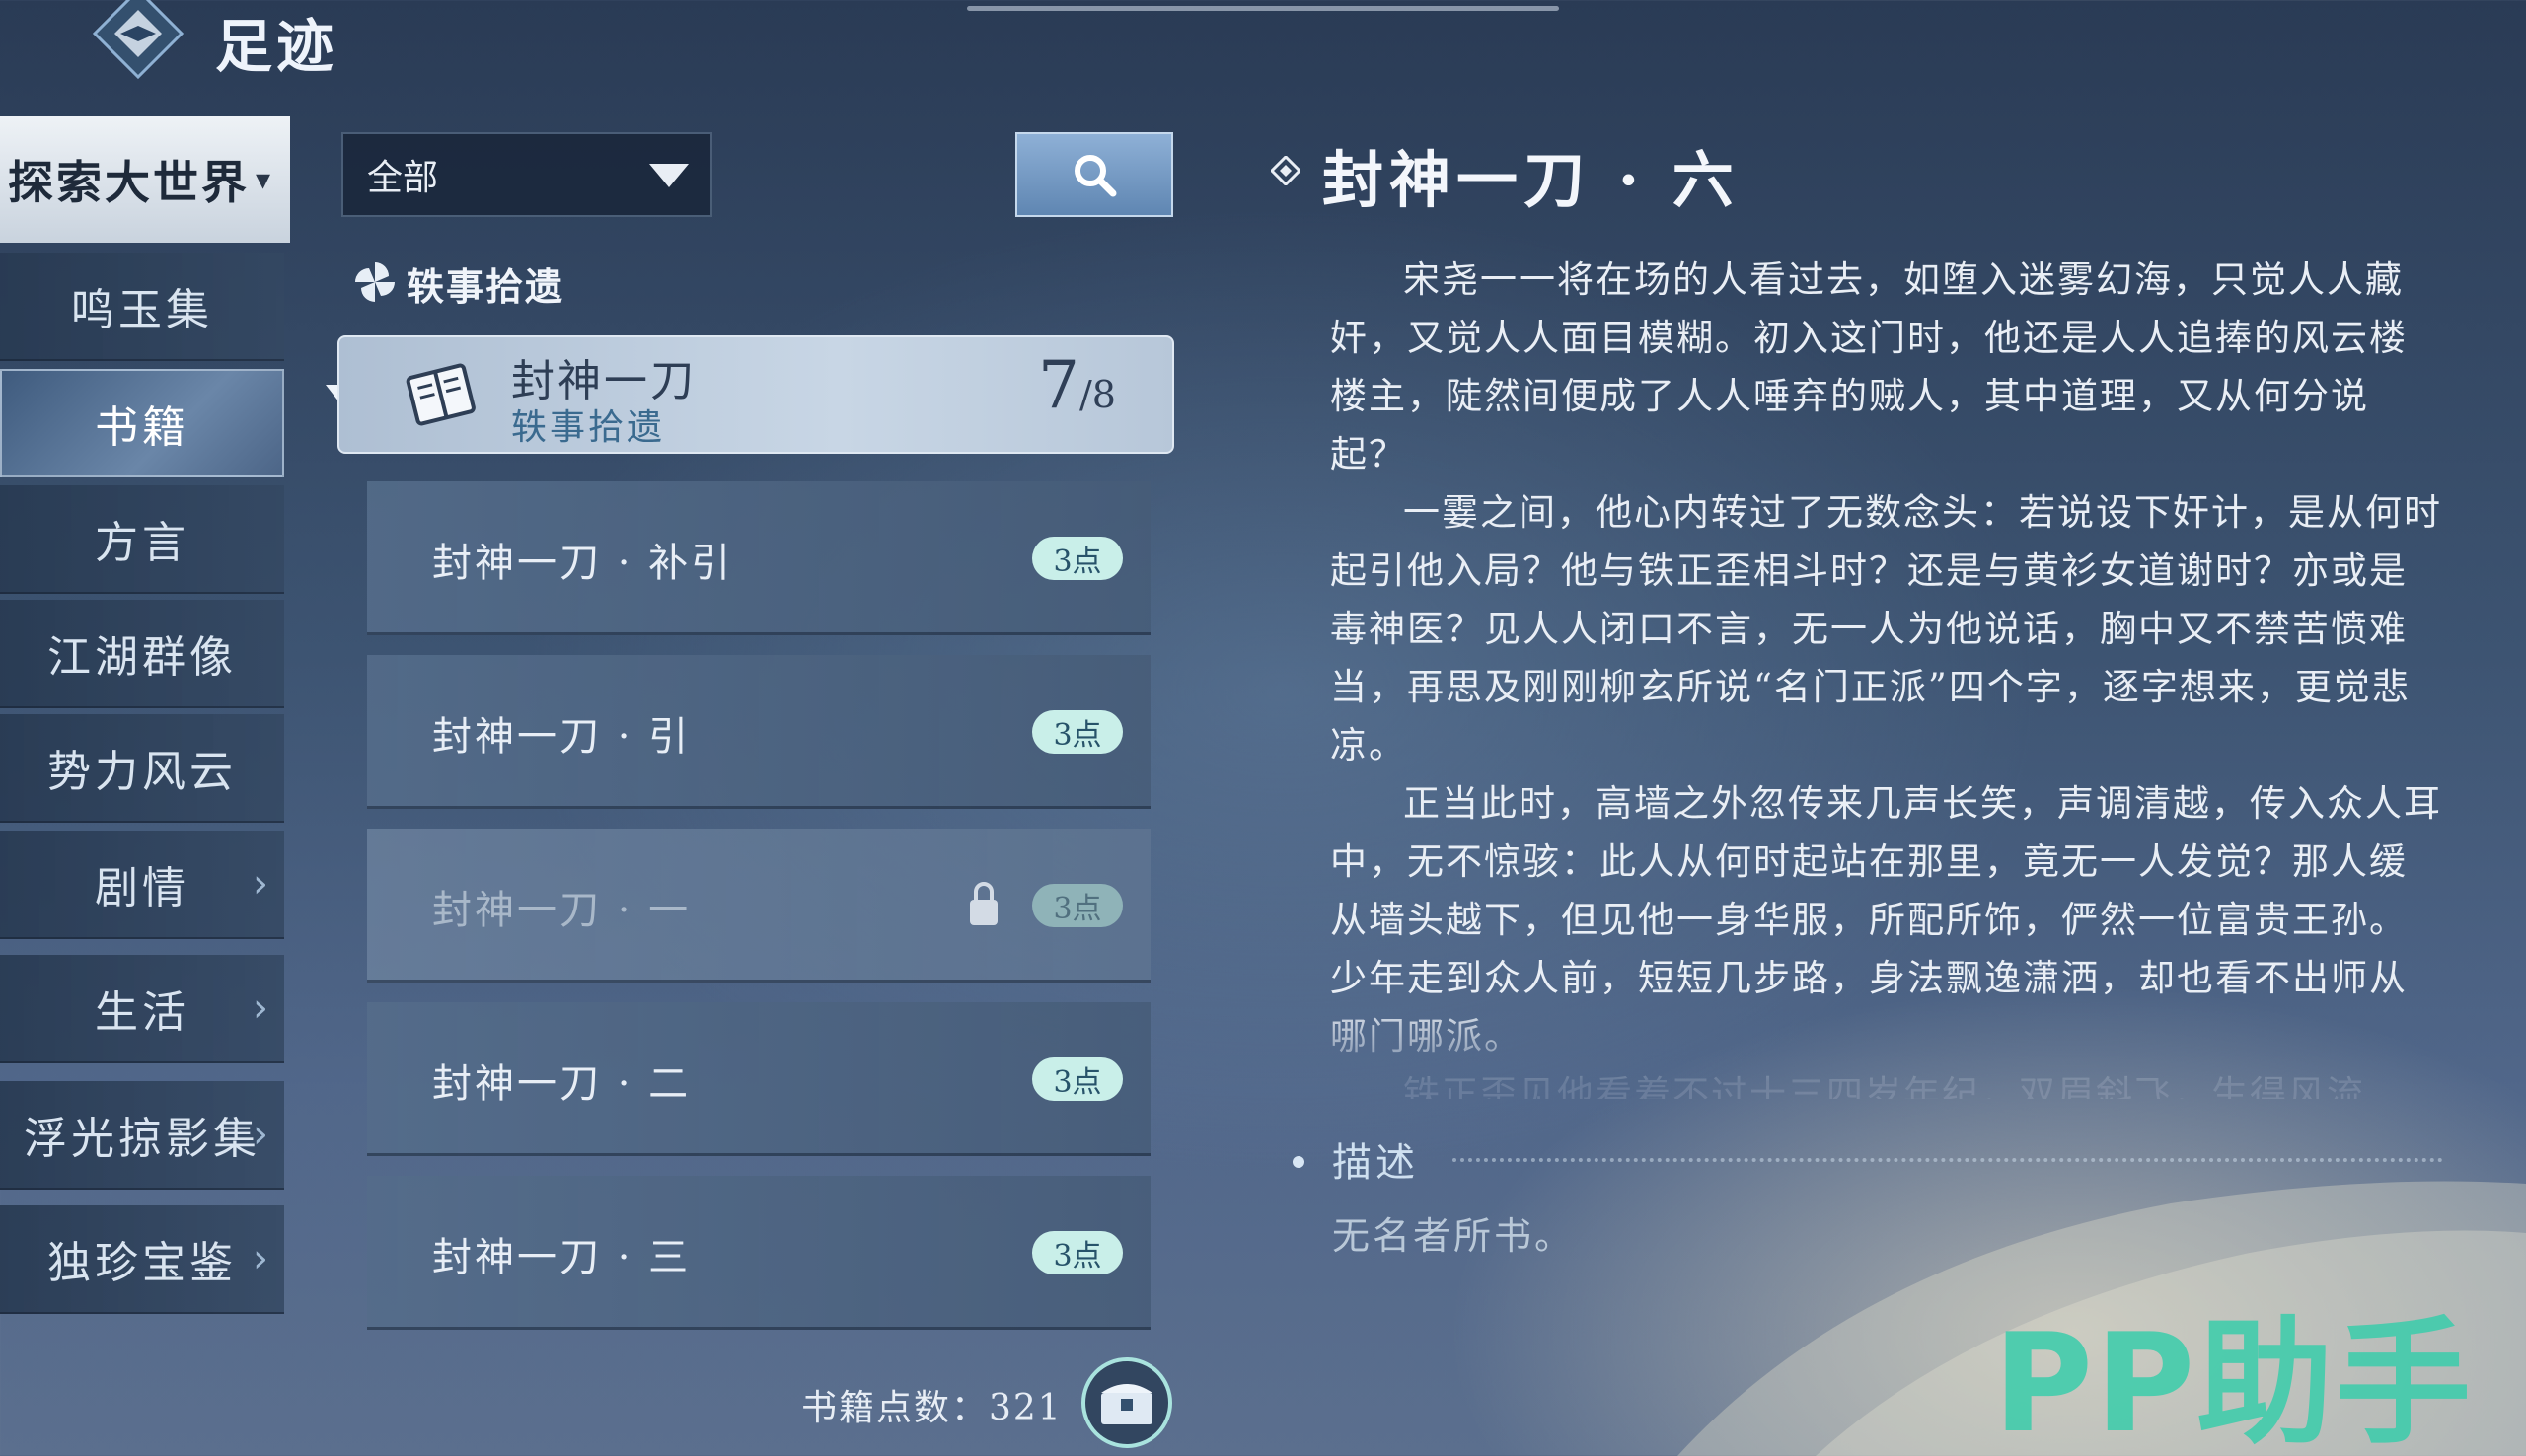  I want to click on page-title: 足迹, so click(276, 46).